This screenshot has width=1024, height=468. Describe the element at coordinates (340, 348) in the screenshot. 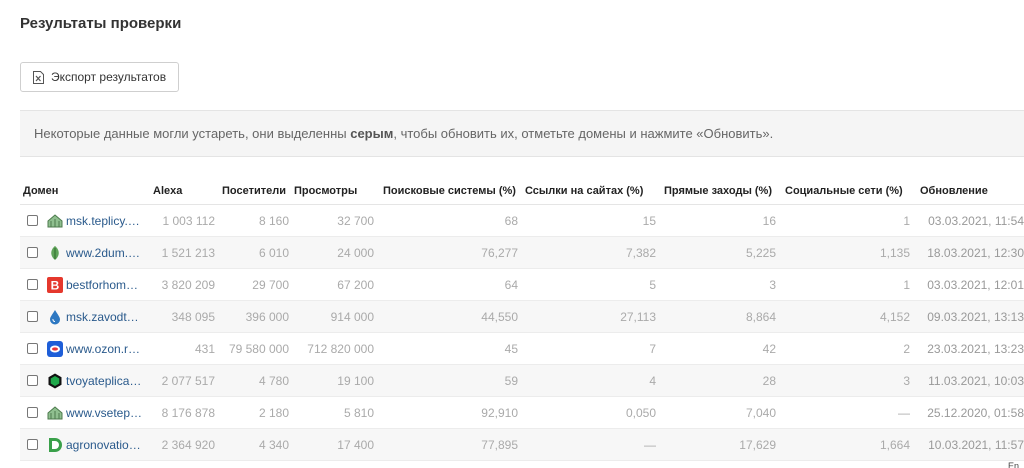

I see `views-cell: 712 820 000` at that location.